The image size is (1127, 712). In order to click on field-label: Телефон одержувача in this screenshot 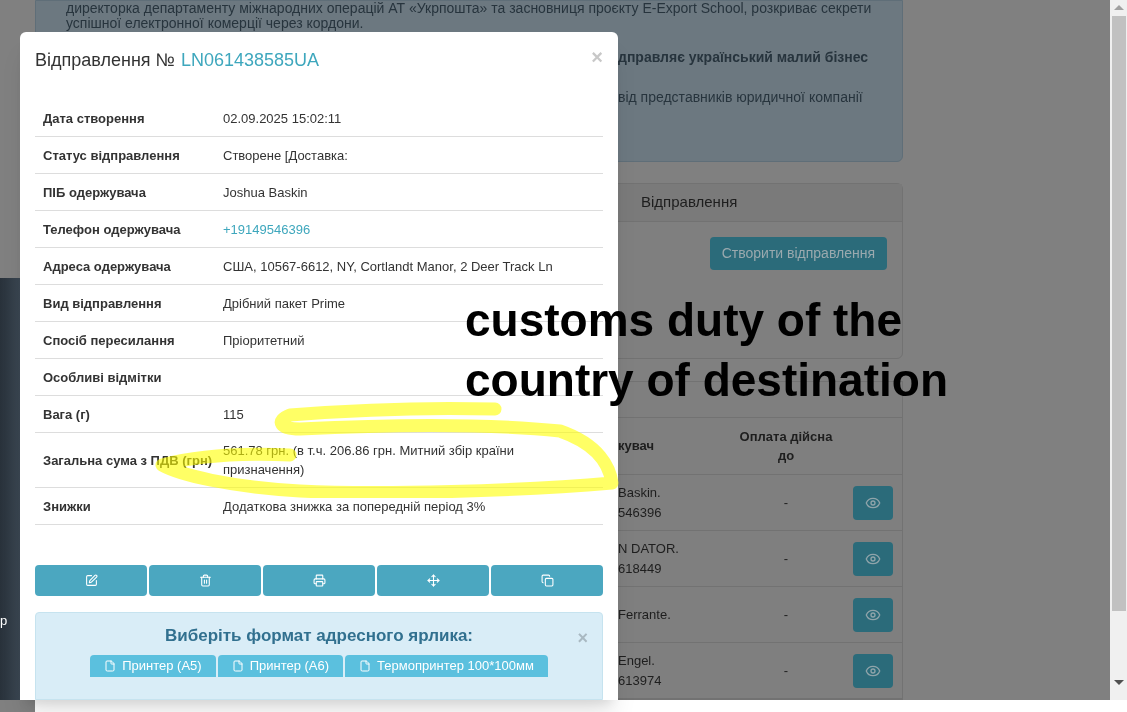, I will do `click(112, 229)`.